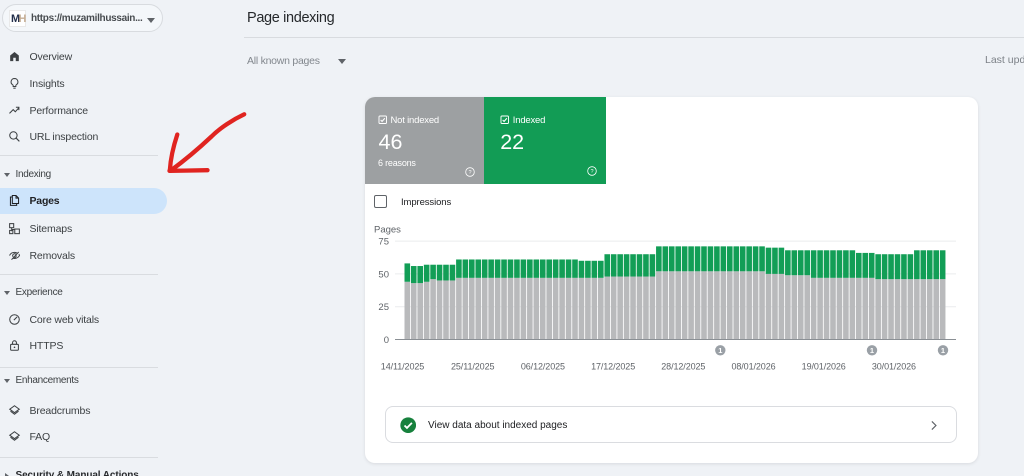  What do you see at coordinates (383, 274) in the screenshot?
I see `svg-text: 50` at bounding box center [383, 274].